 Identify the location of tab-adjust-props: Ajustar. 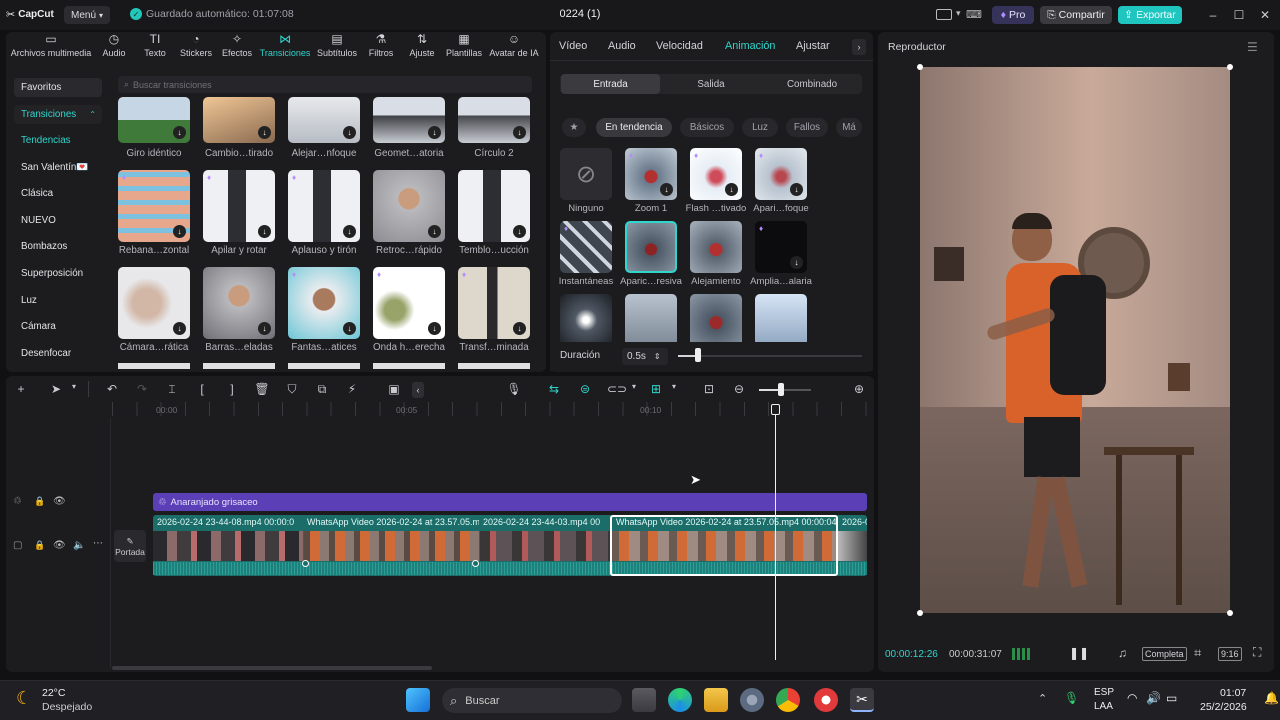
(813, 46).